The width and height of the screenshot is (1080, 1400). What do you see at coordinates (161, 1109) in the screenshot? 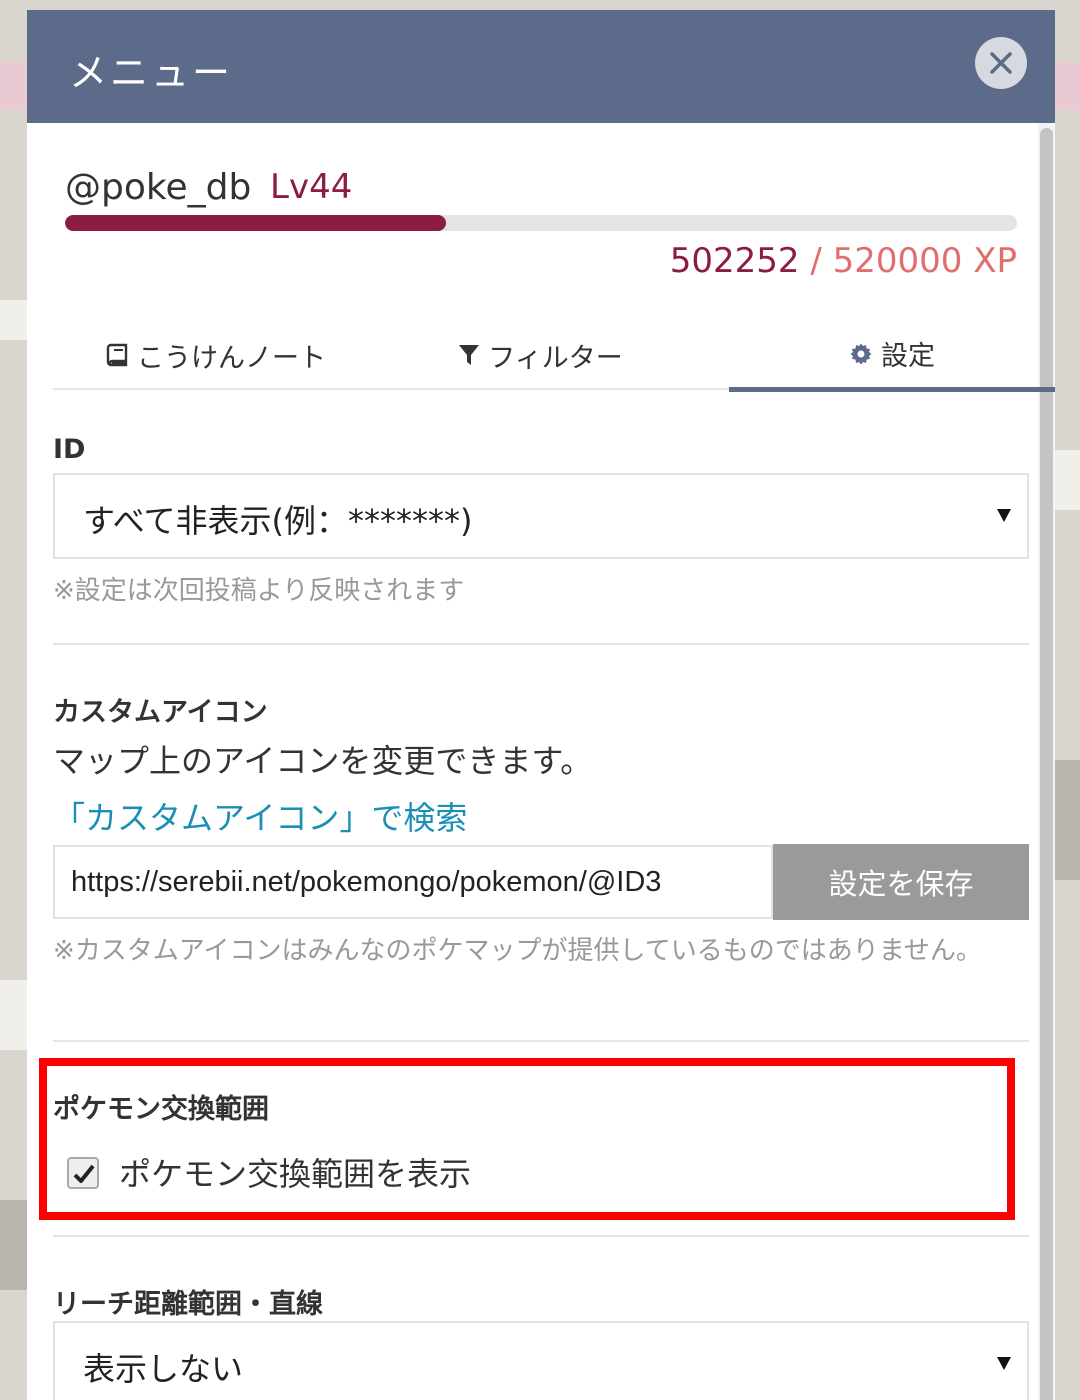
I see `trade-range-label: ポケモン交換範囲` at bounding box center [161, 1109].